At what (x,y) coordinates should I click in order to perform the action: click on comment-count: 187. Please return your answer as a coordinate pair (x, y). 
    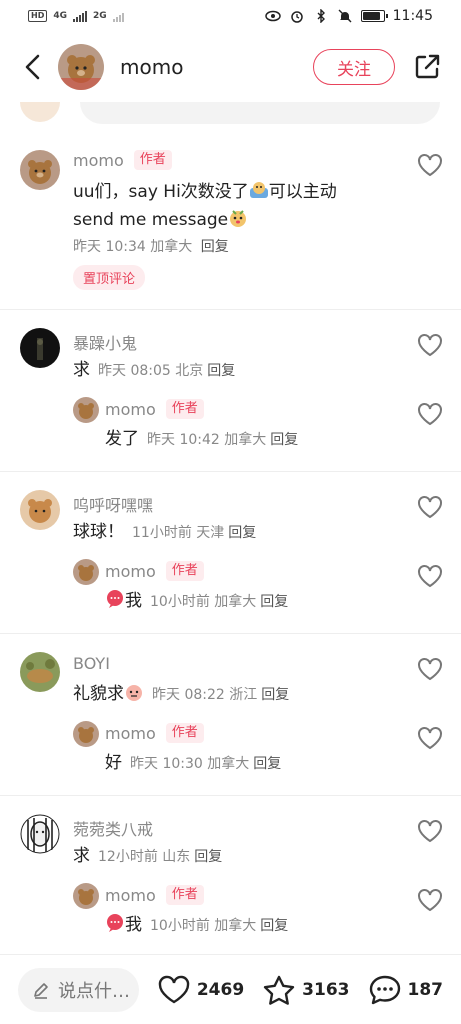
    Looking at the image, I should click on (425, 989).